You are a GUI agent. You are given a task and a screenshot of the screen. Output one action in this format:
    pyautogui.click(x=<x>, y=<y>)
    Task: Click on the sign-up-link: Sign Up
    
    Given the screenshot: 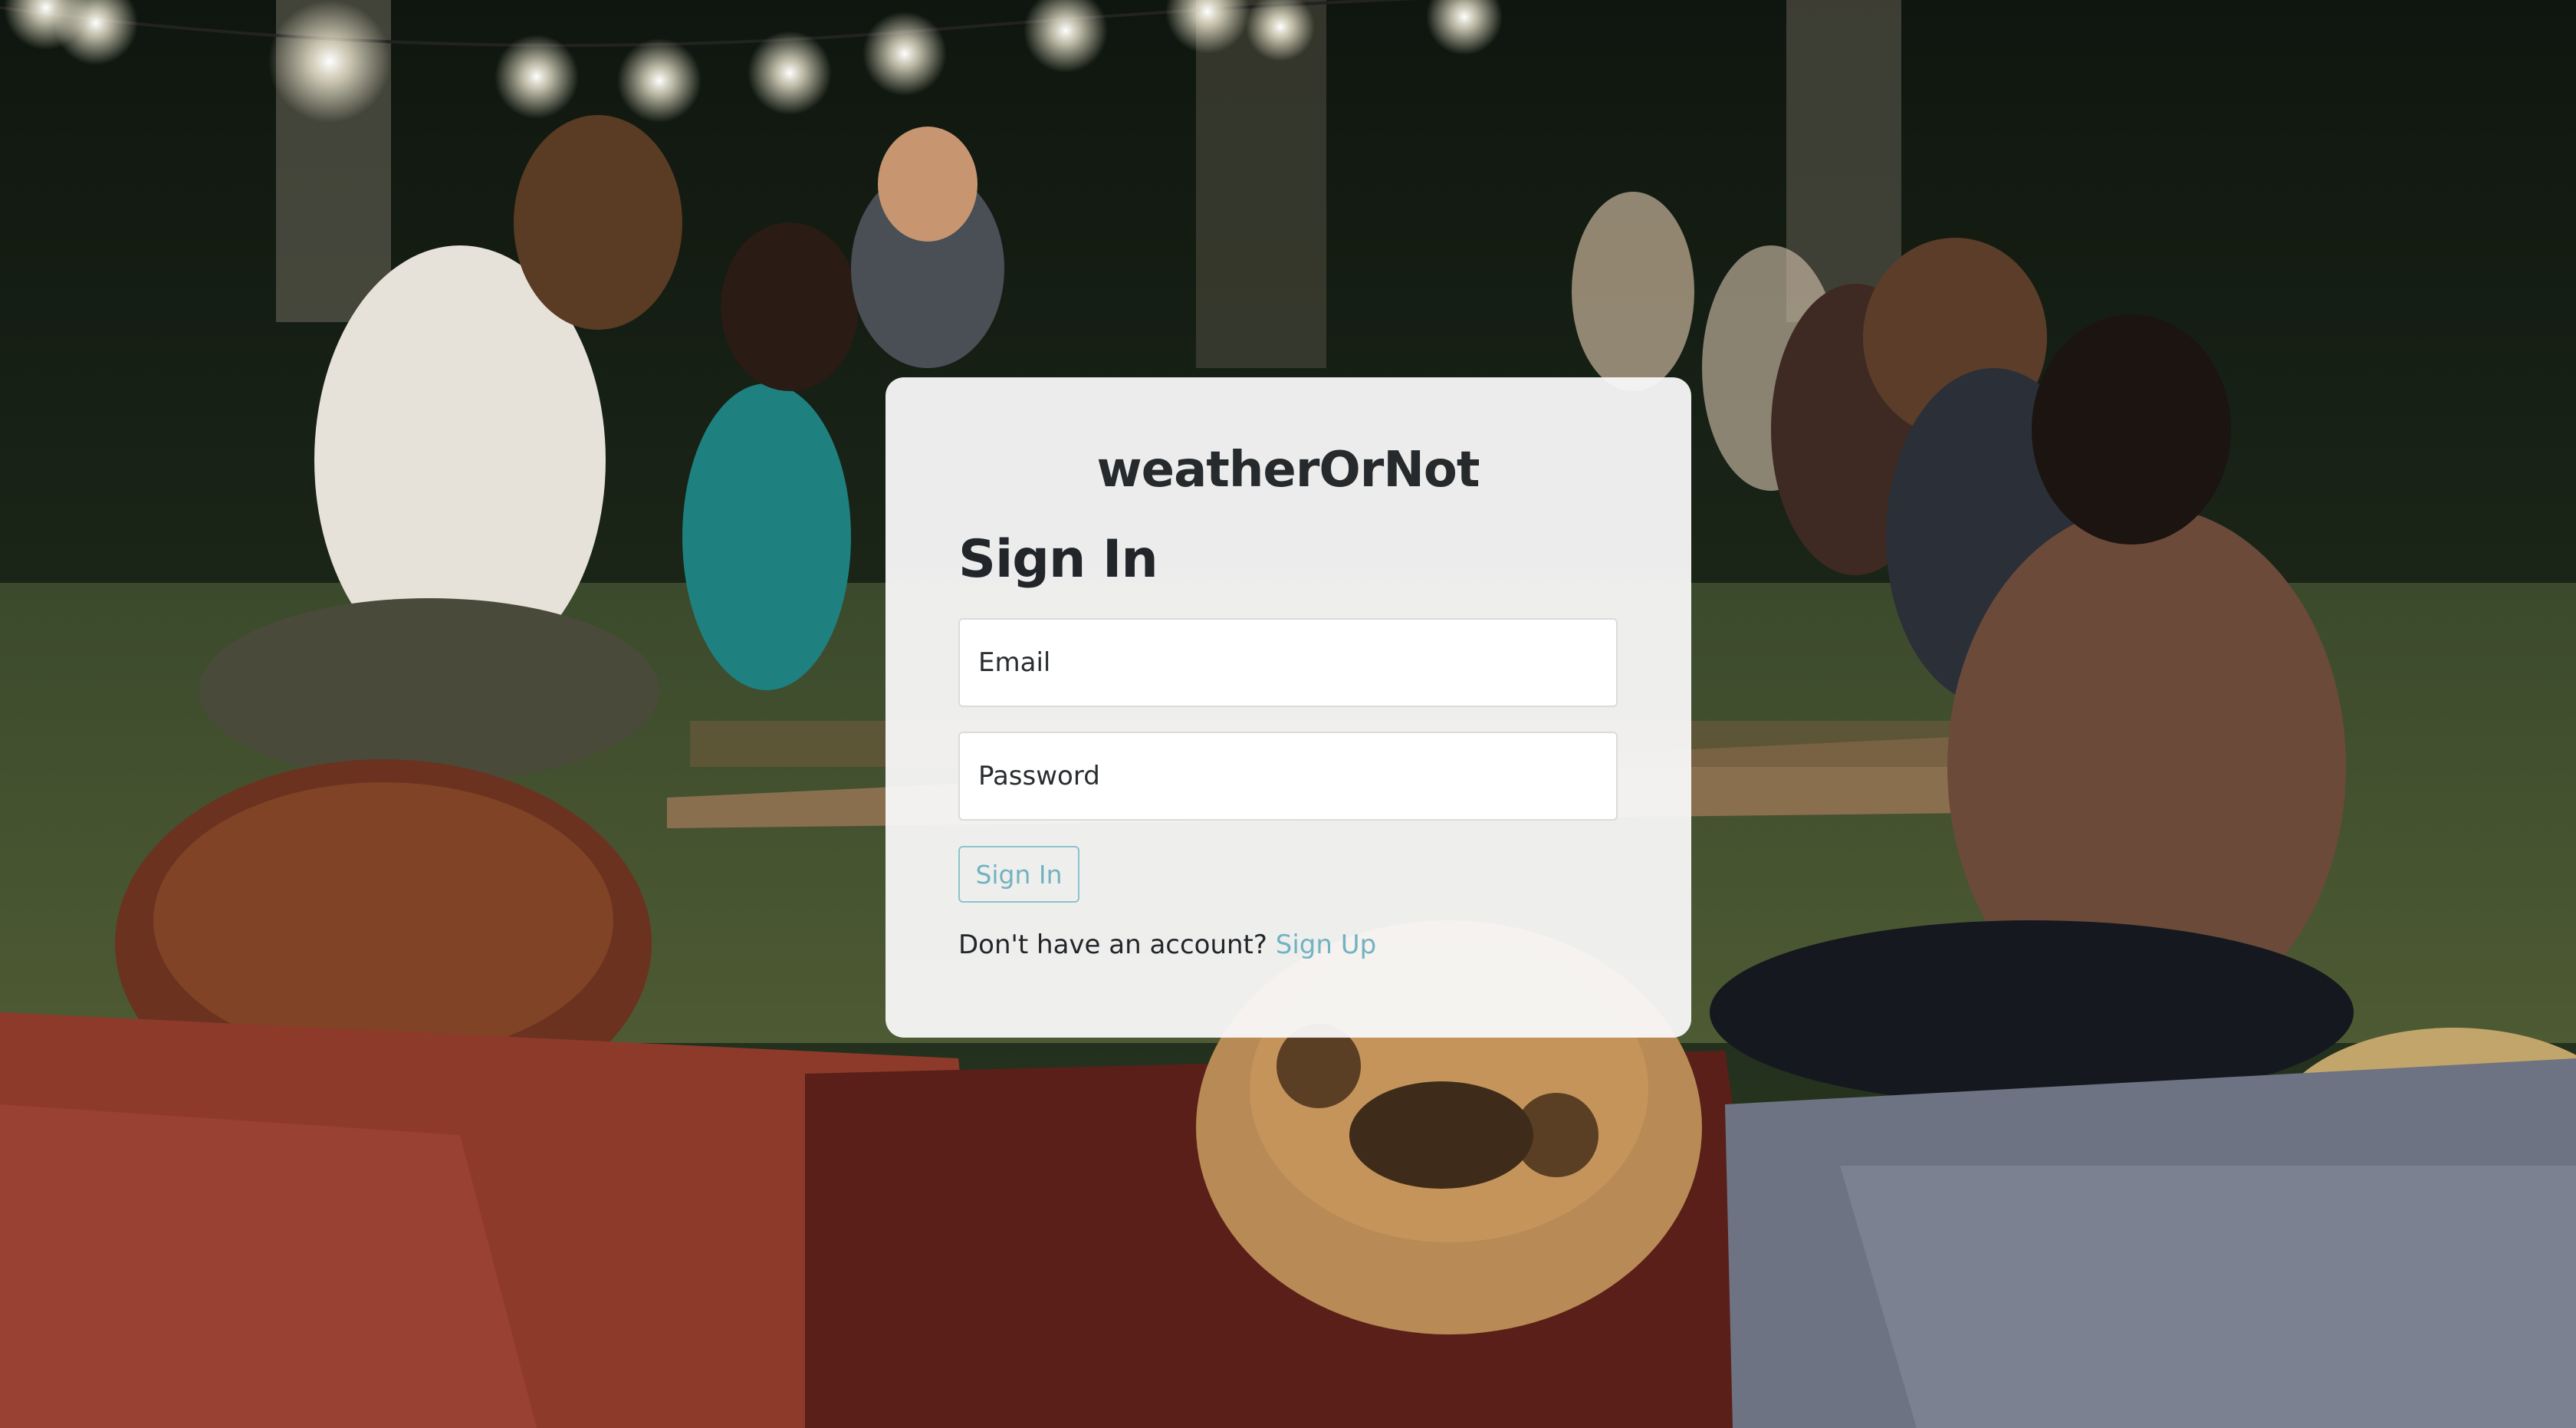 What is the action you would take?
    pyautogui.click(x=1326, y=945)
    